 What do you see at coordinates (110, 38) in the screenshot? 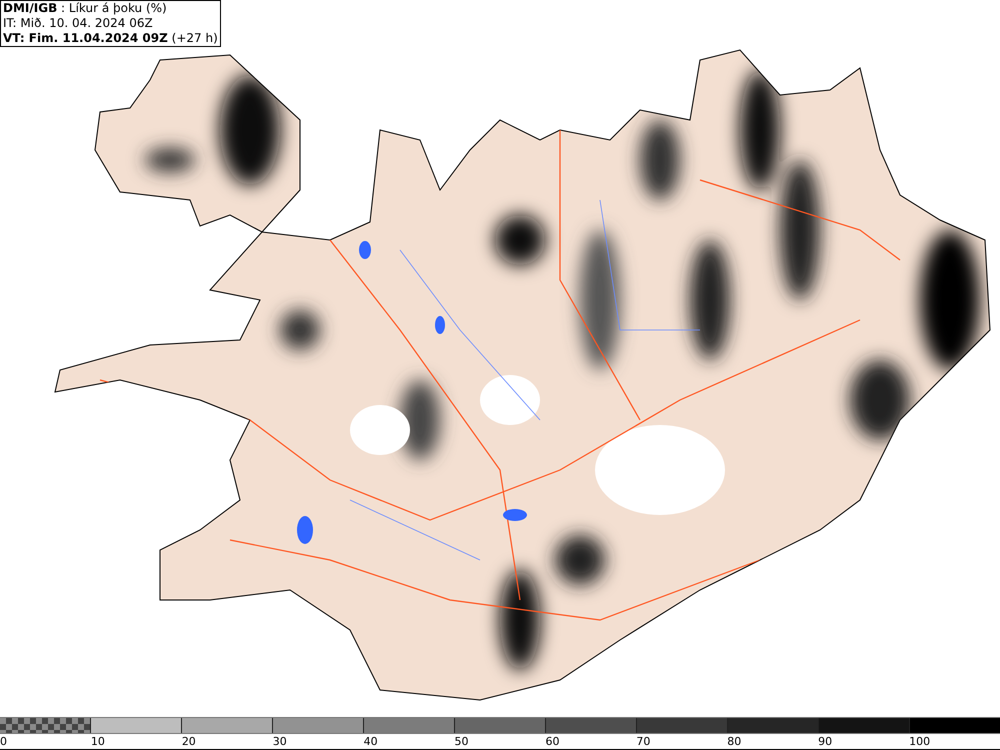
I see `info-line: VT: Fim. 11.04.2024 09Z (+27 h)` at bounding box center [110, 38].